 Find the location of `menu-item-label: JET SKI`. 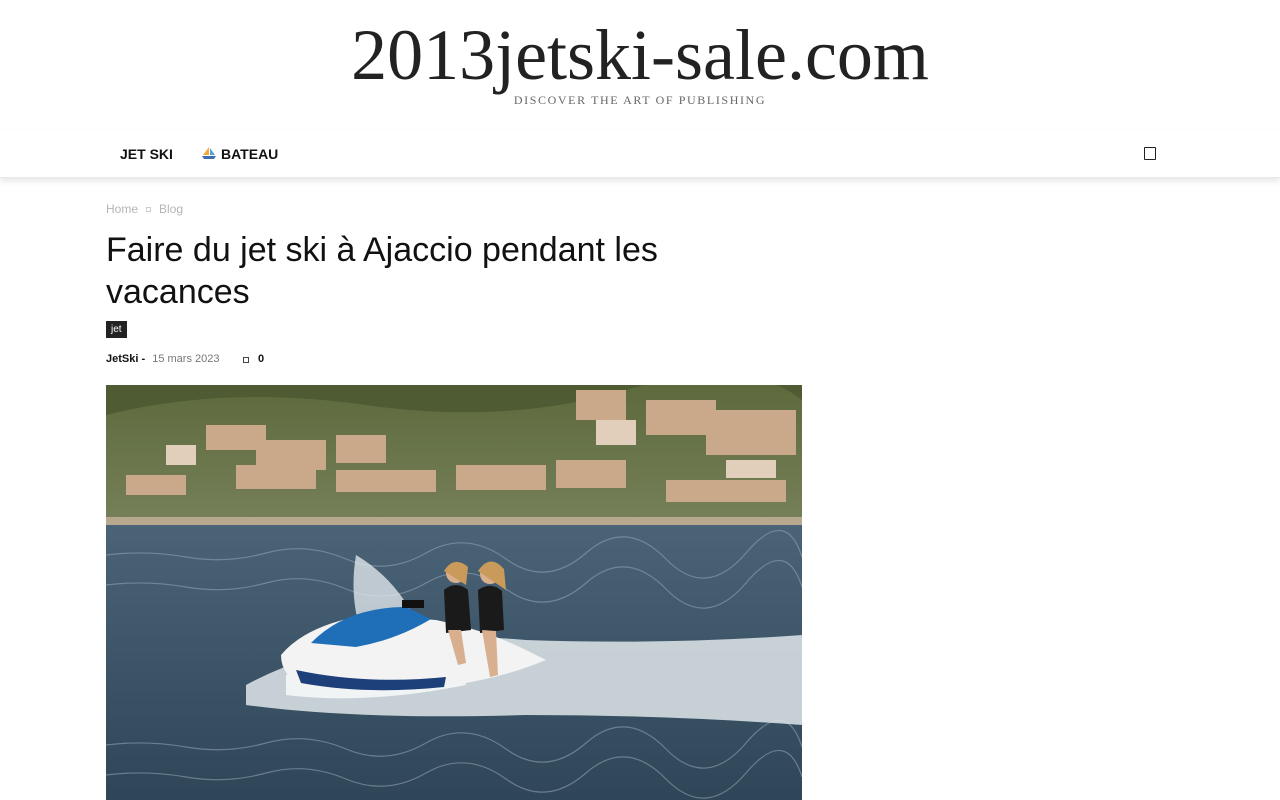

menu-item-label: JET SKI is located at coordinates (146, 154).